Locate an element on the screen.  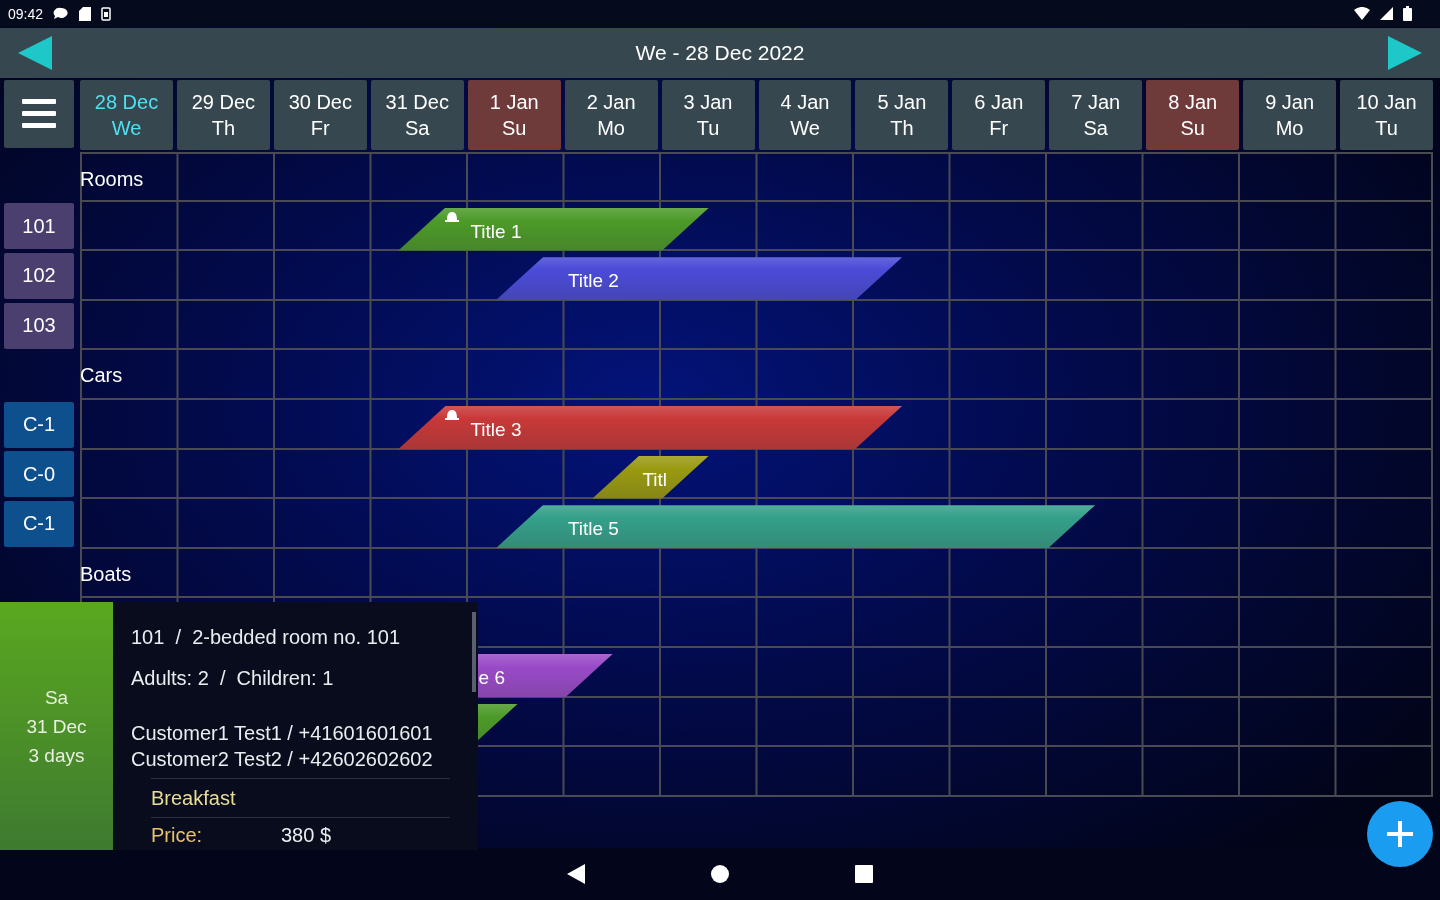
booking-bar: Title 5 is located at coordinates (795, 527).